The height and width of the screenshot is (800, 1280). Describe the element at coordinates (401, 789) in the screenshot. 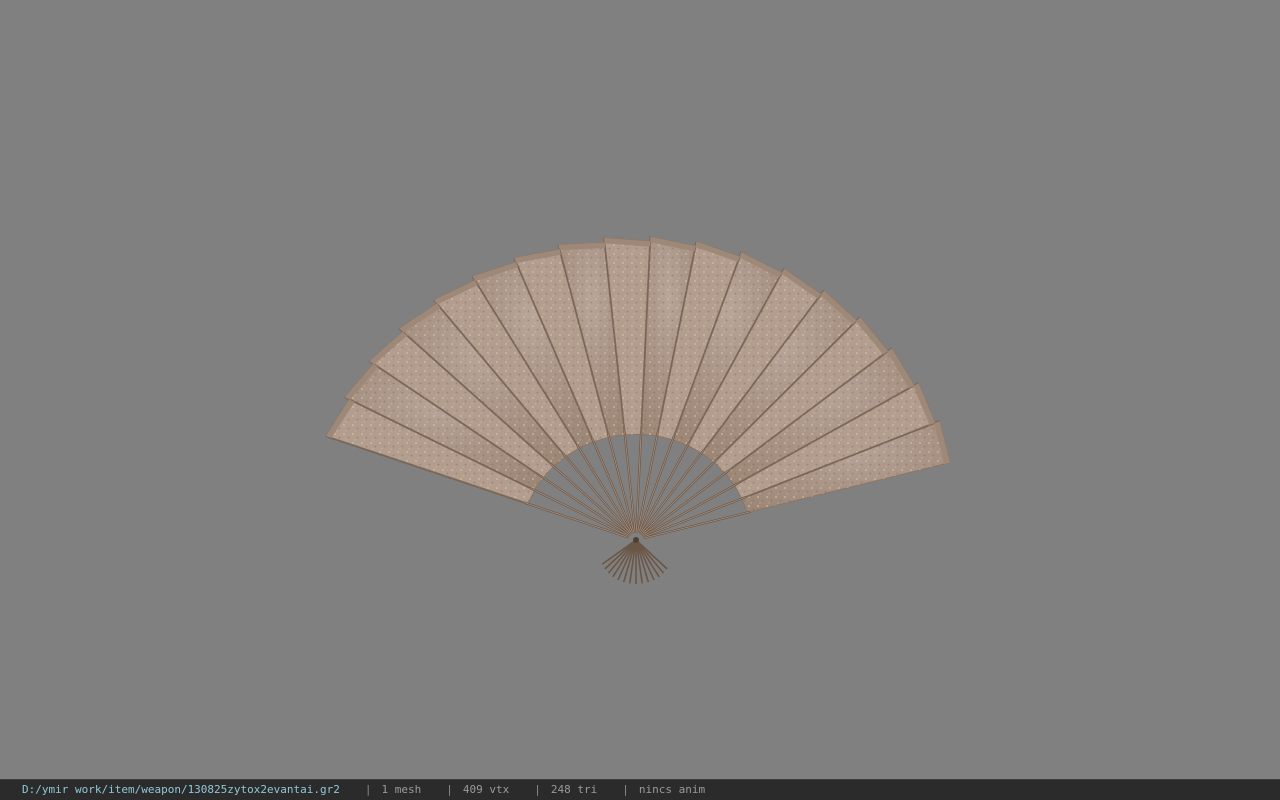

I see `mesh-count: 1 mesh` at that location.